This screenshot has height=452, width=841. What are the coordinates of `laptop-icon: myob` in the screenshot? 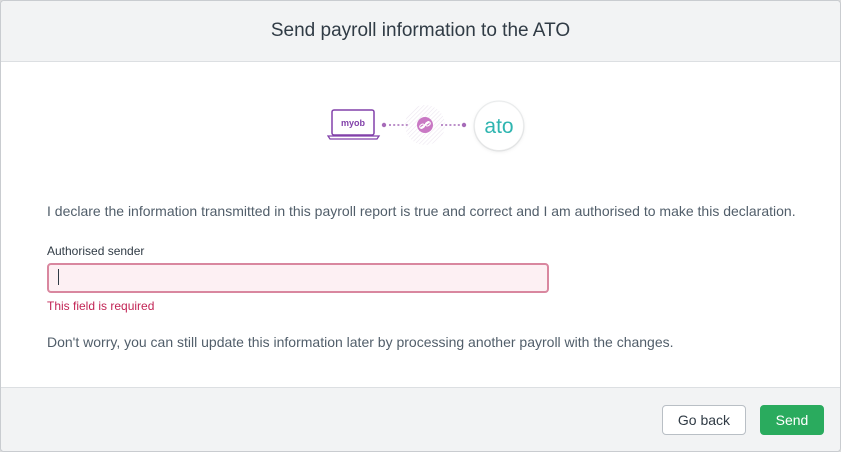 It's located at (354, 124).